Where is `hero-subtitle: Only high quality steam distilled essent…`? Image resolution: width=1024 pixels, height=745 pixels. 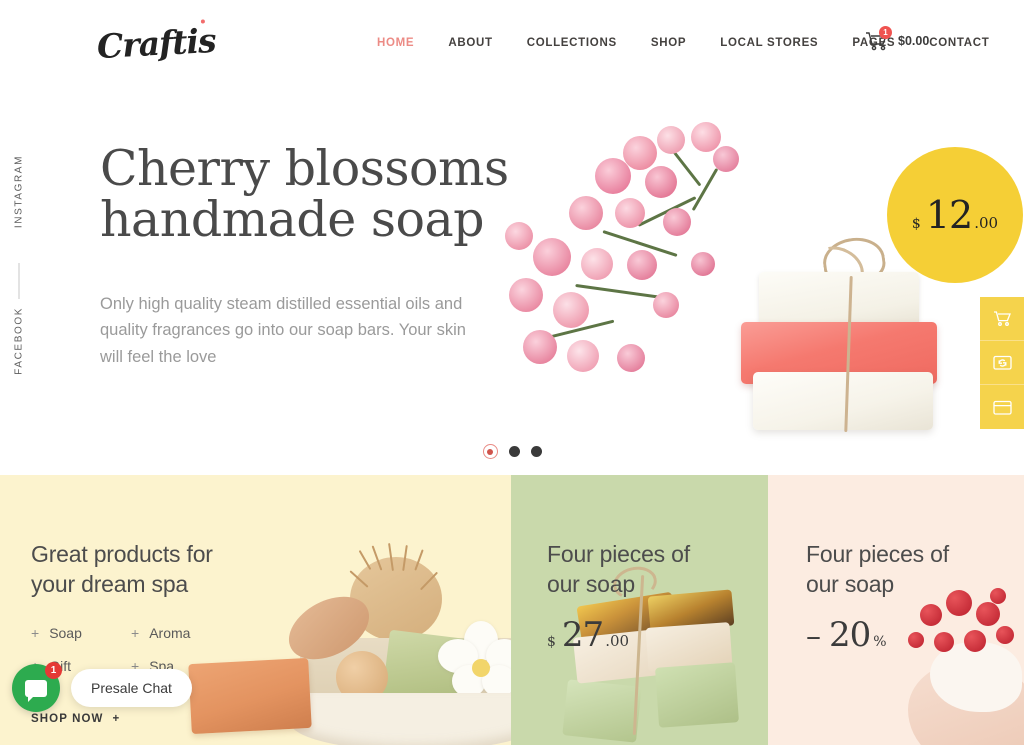
hero-subtitle: Only high quality steam distilled essent… is located at coordinates (283, 330).